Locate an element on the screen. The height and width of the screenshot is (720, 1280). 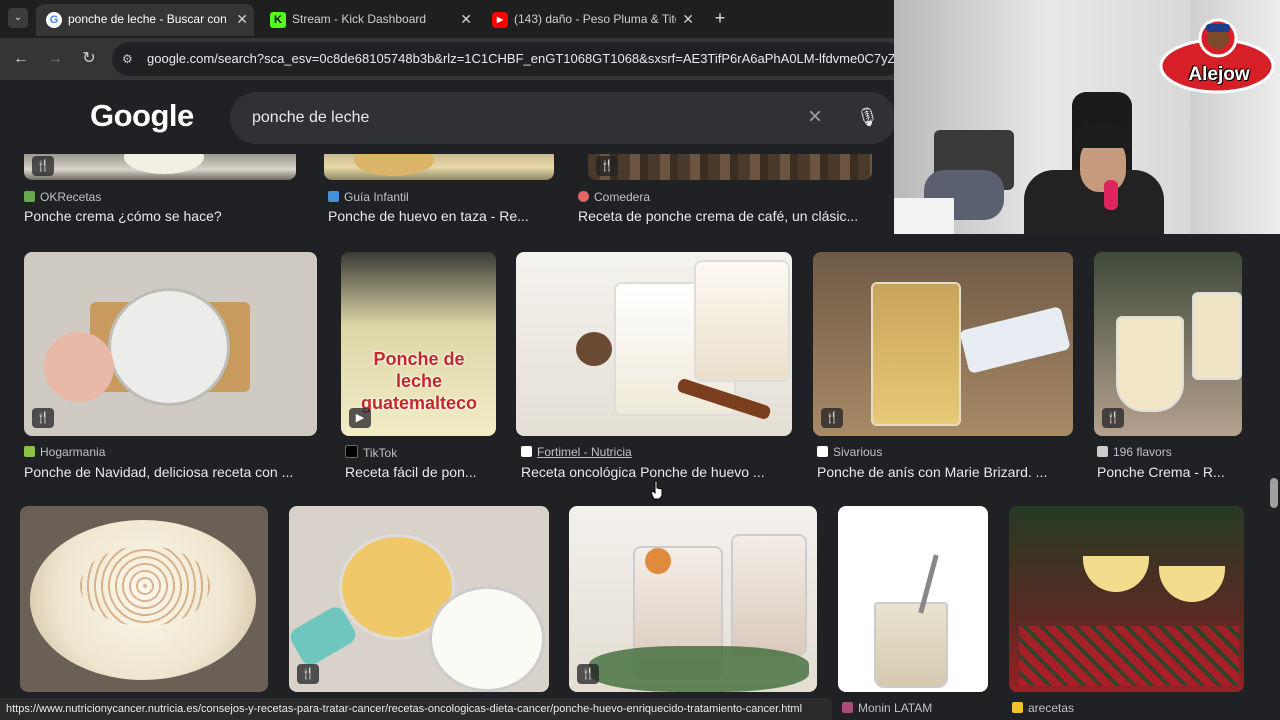
result-image-tiktok: Ponche de leche guatemalteco ▶ is located at coordinates (418, 344).